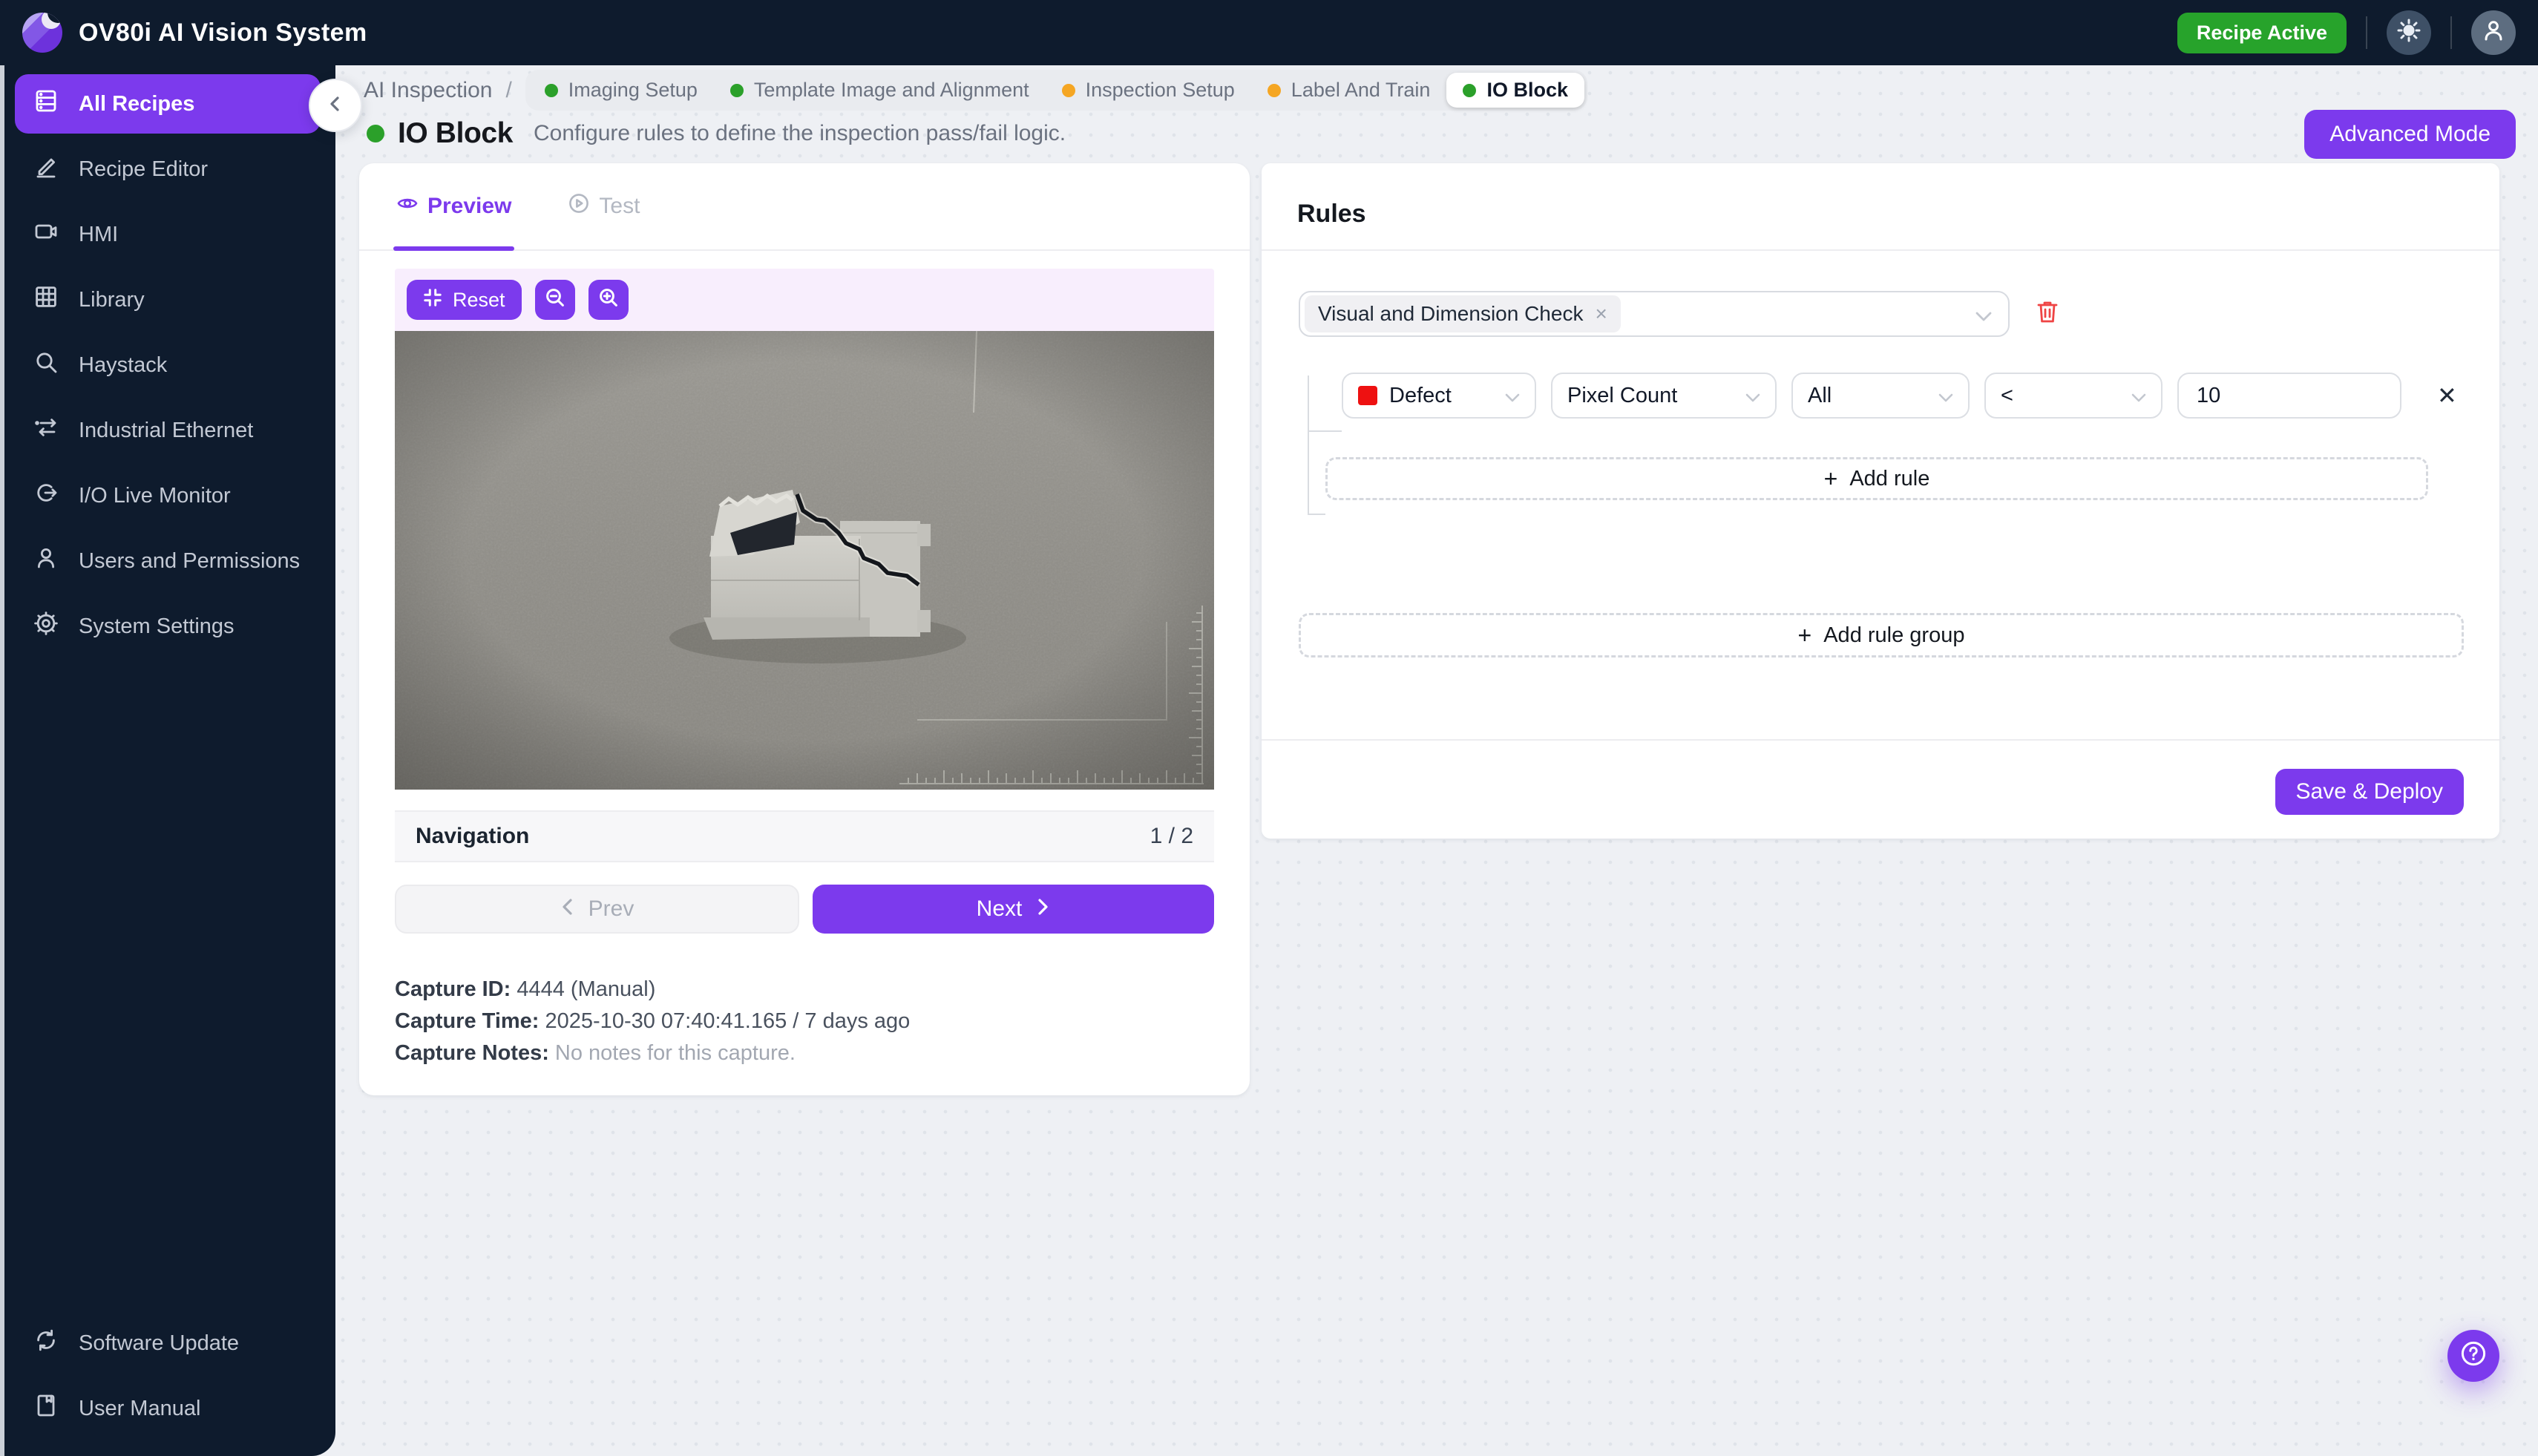 This screenshot has height=1456, width=2538. I want to click on sidebar-item-io-live-monitor: I/O Live Monitor, so click(168, 496).